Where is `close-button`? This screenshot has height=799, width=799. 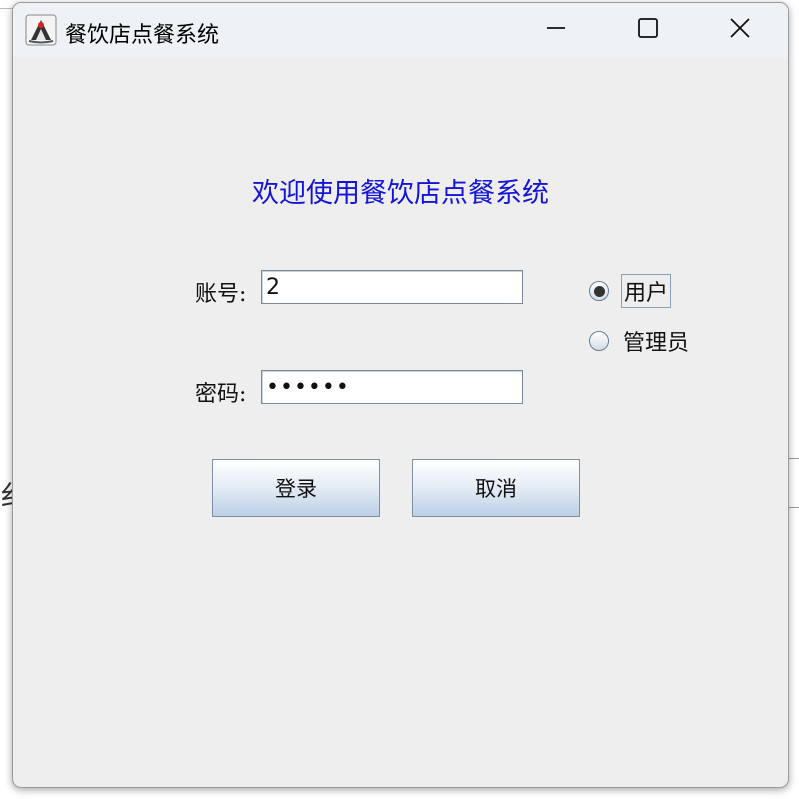
close-button is located at coordinates (740, 30).